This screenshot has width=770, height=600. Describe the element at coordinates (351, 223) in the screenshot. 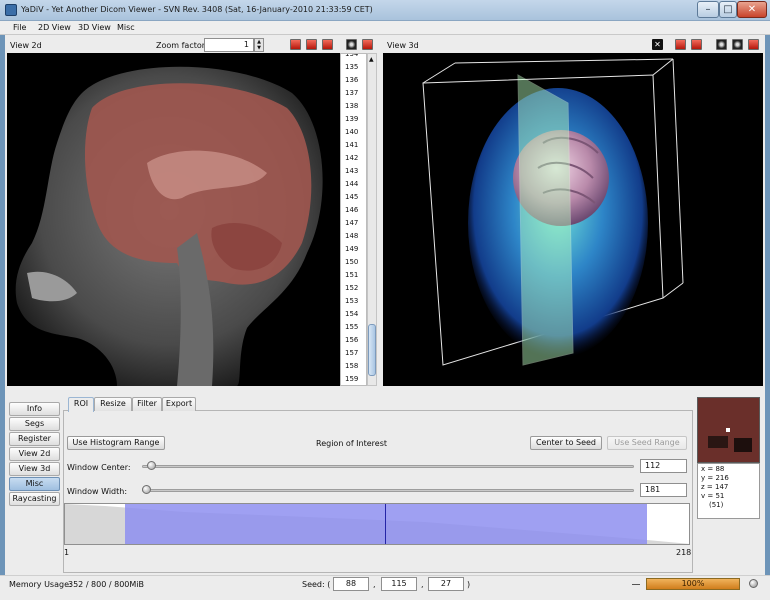

I see `slice-item: 147` at that location.